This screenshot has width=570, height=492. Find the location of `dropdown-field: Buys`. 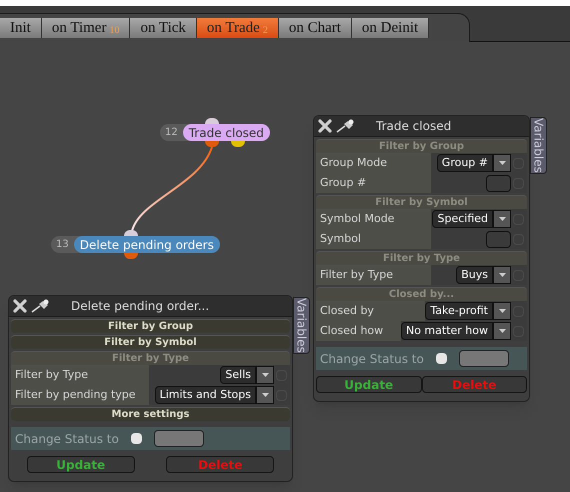

dropdown-field: Buys is located at coordinates (474, 275).